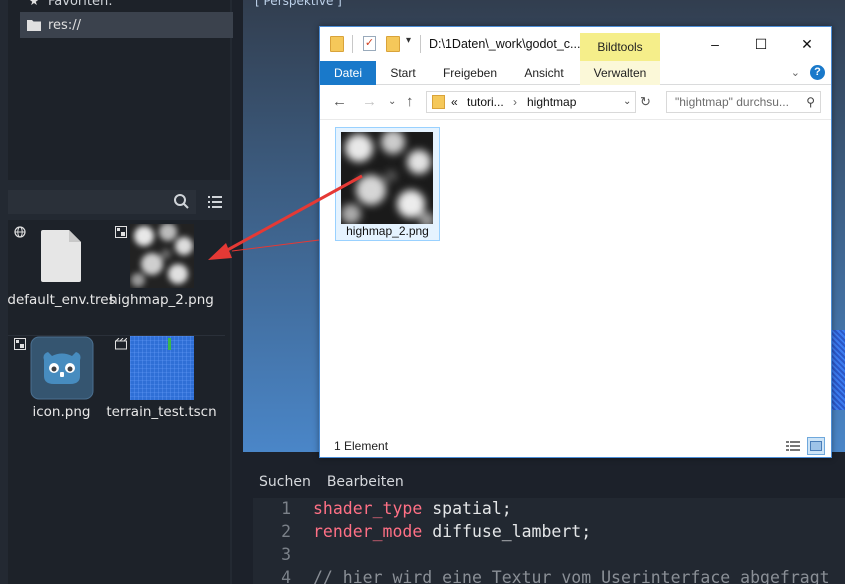 The width and height of the screenshot is (845, 584). Describe the element at coordinates (507, 531) in the screenshot. I see `code-text: diffuse_lambert;` at that location.